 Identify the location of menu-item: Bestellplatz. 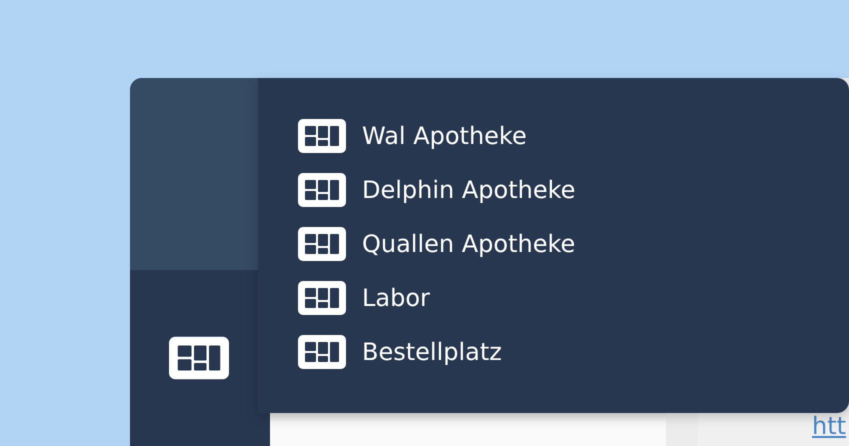
(400, 352).